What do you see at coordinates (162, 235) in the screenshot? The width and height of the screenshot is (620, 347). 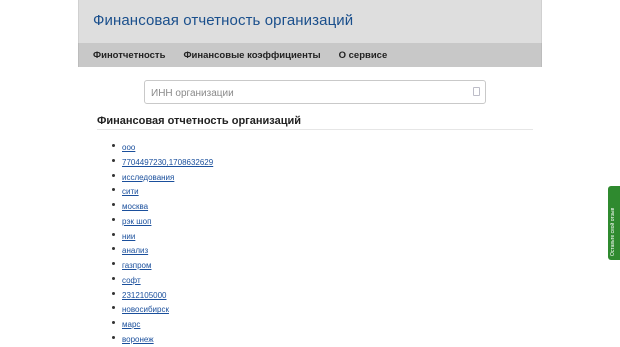 I see `list-item: нии` at bounding box center [162, 235].